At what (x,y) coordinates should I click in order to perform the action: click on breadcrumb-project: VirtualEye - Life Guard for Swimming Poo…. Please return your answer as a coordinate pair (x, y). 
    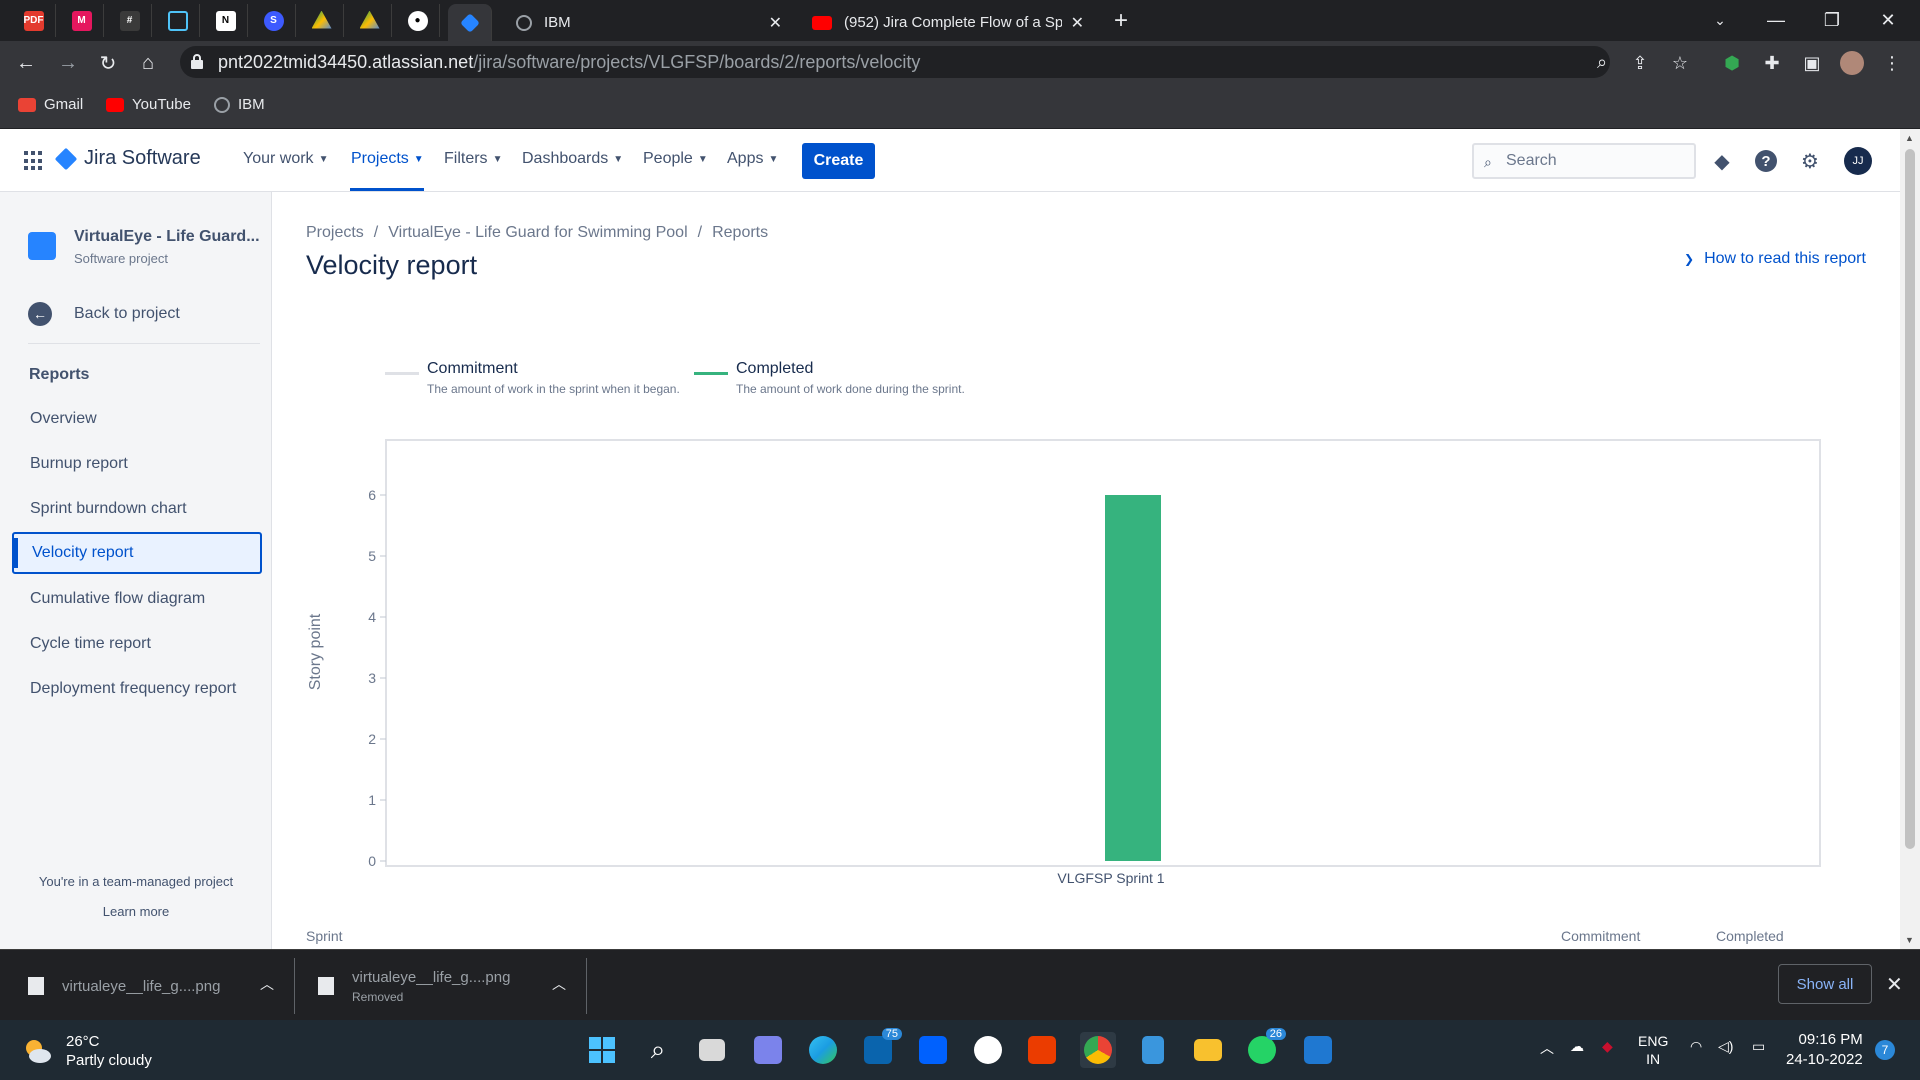
    Looking at the image, I should click on (537, 233).